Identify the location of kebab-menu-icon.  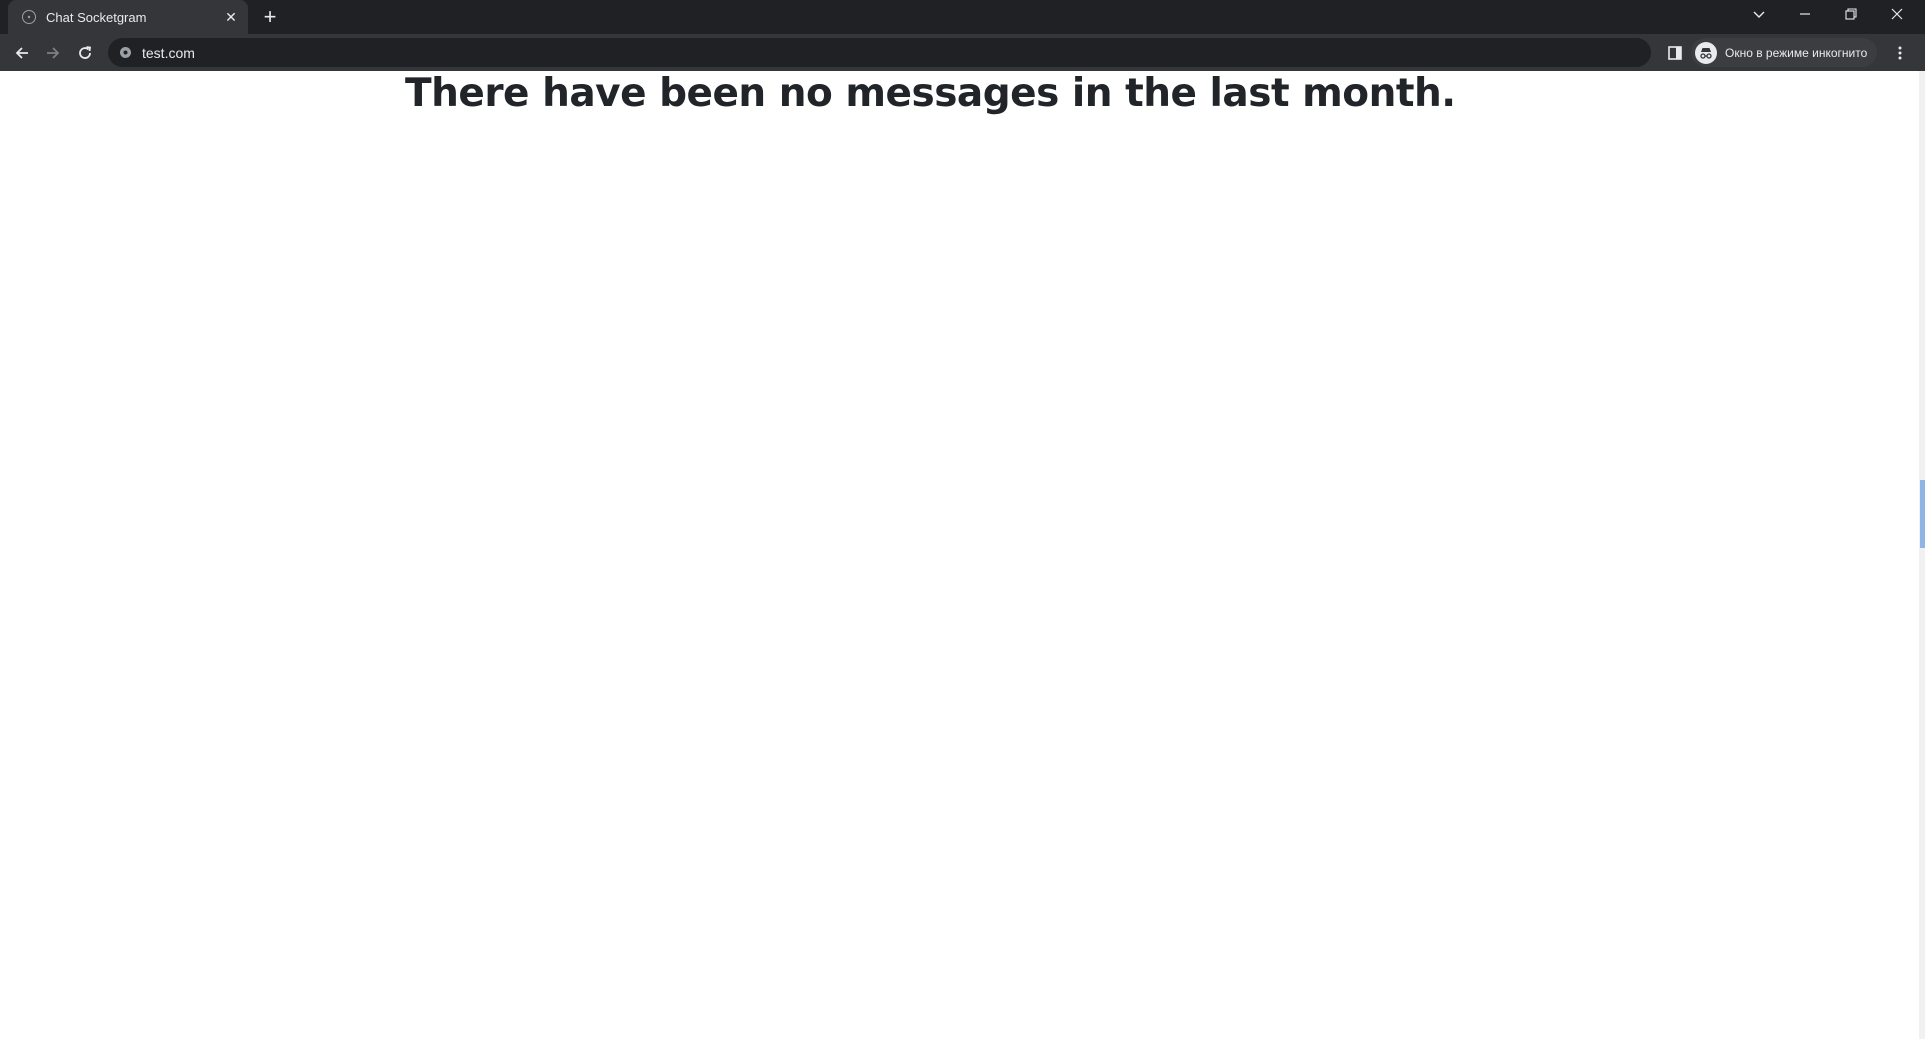
(1900, 53).